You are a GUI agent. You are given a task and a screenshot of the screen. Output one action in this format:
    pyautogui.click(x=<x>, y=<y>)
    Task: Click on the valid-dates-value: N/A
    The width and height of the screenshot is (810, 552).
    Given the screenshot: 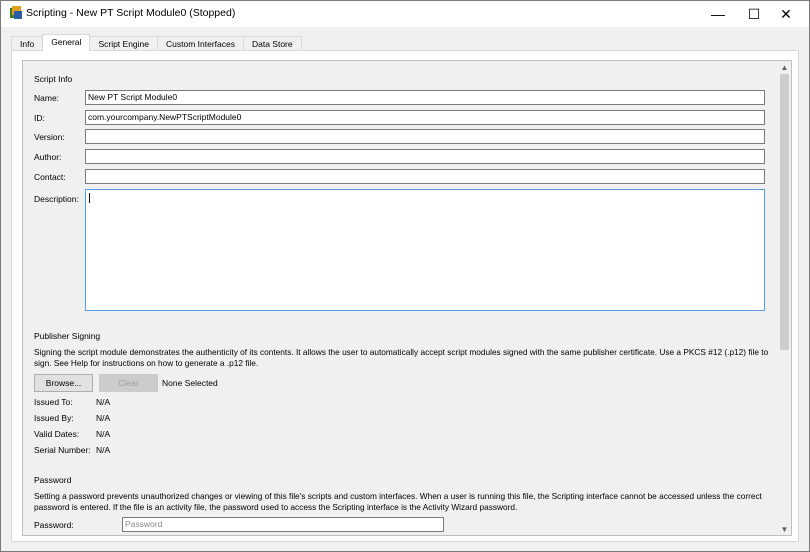 What is the action you would take?
    pyautogui.click(x=103, y=434)
    